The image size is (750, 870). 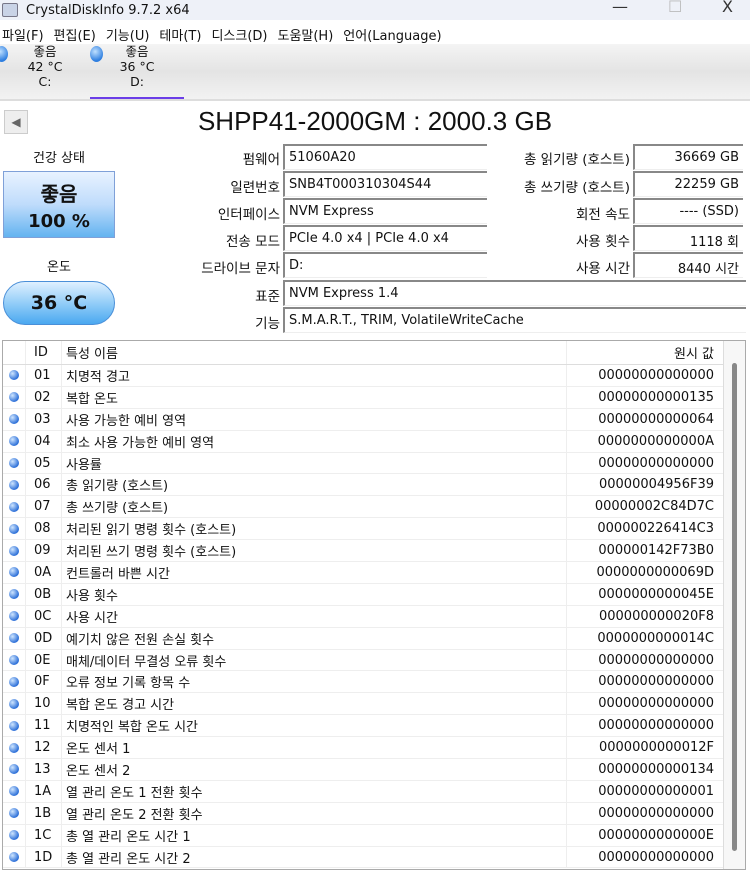 I want to click on table-row: 0A 컨트롤러 바쁜 시간 0000000000069D, so click(x=374, y=573).